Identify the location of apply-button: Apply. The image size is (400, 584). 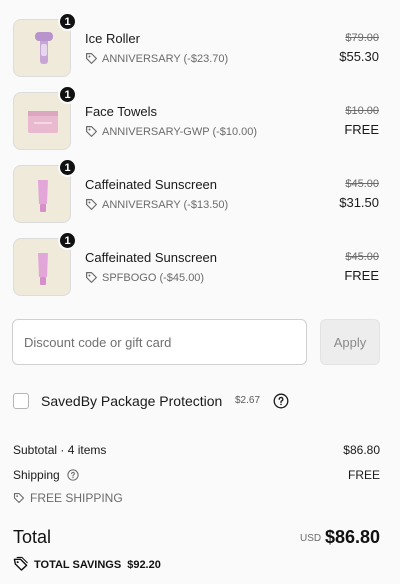
(350, 342).